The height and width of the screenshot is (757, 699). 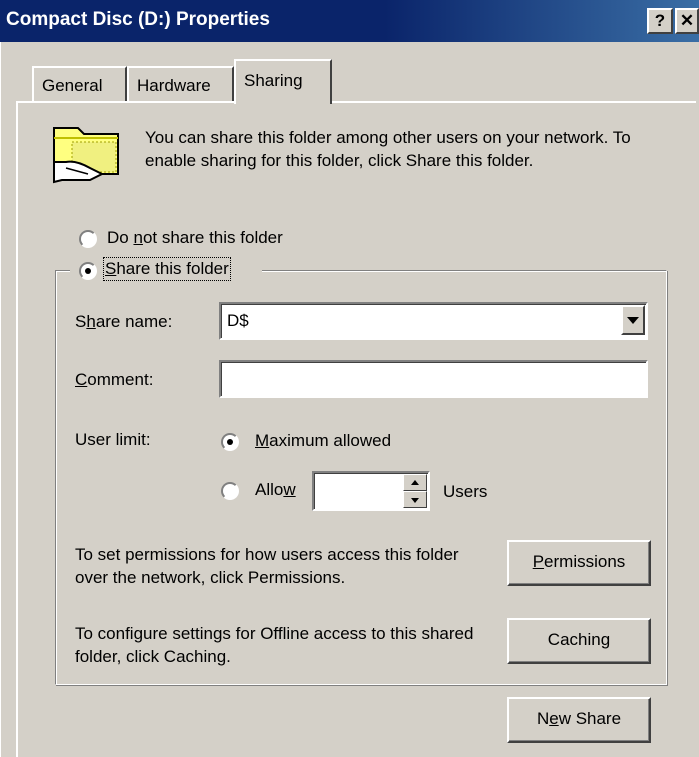 I want to click on tab-sharing-label: Sharing, so click(x=273, y=80).